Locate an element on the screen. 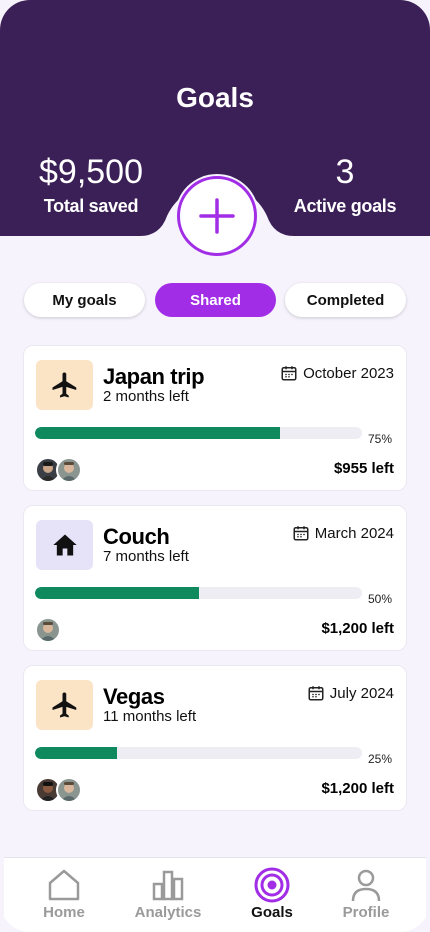 Image resolution: width=430 pixels, height=932 pixels. add-goal-button is located at coordinates (217, 216).